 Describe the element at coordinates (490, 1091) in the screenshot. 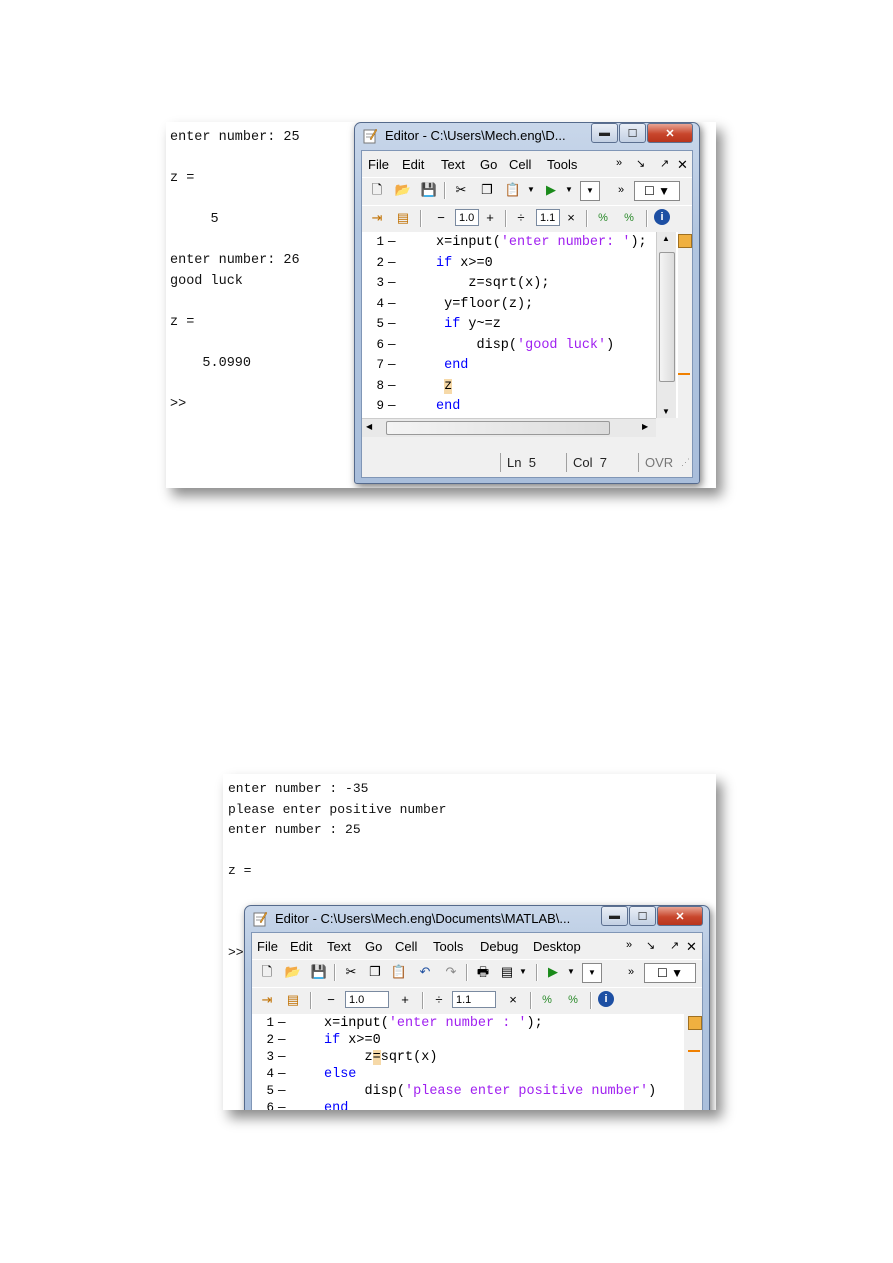

I see `code-line: disp('please enter positive number')` at that location.